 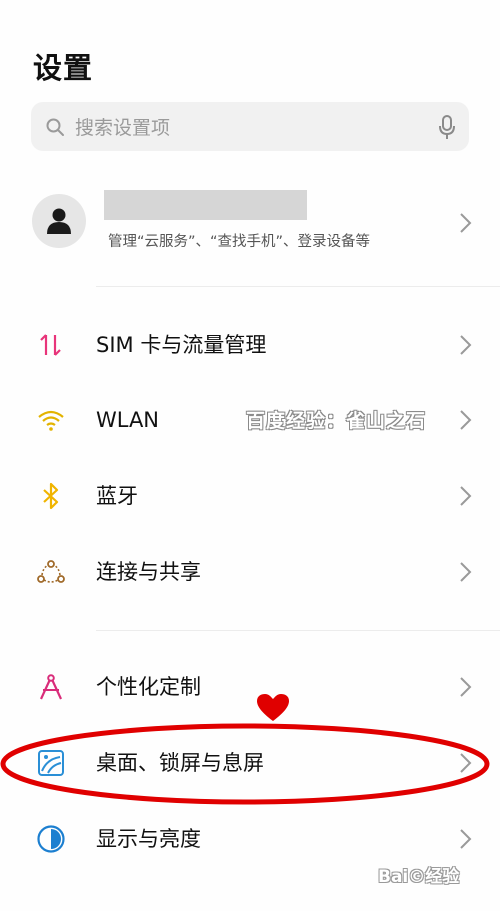 What do you see at coordinates (148, 839) in the screenshot?
I see `settings-item-label: 显示与亮度` at bounding box center [148, 839].